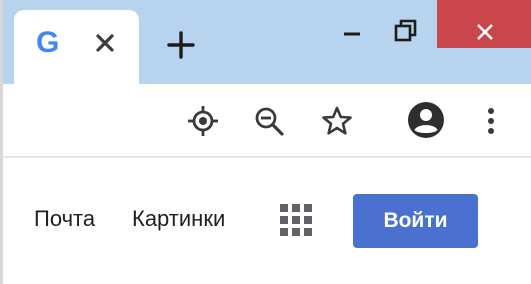 The width and height of the screenshot is (531, 284). I want to click on profile-icon, so click(426, 120).